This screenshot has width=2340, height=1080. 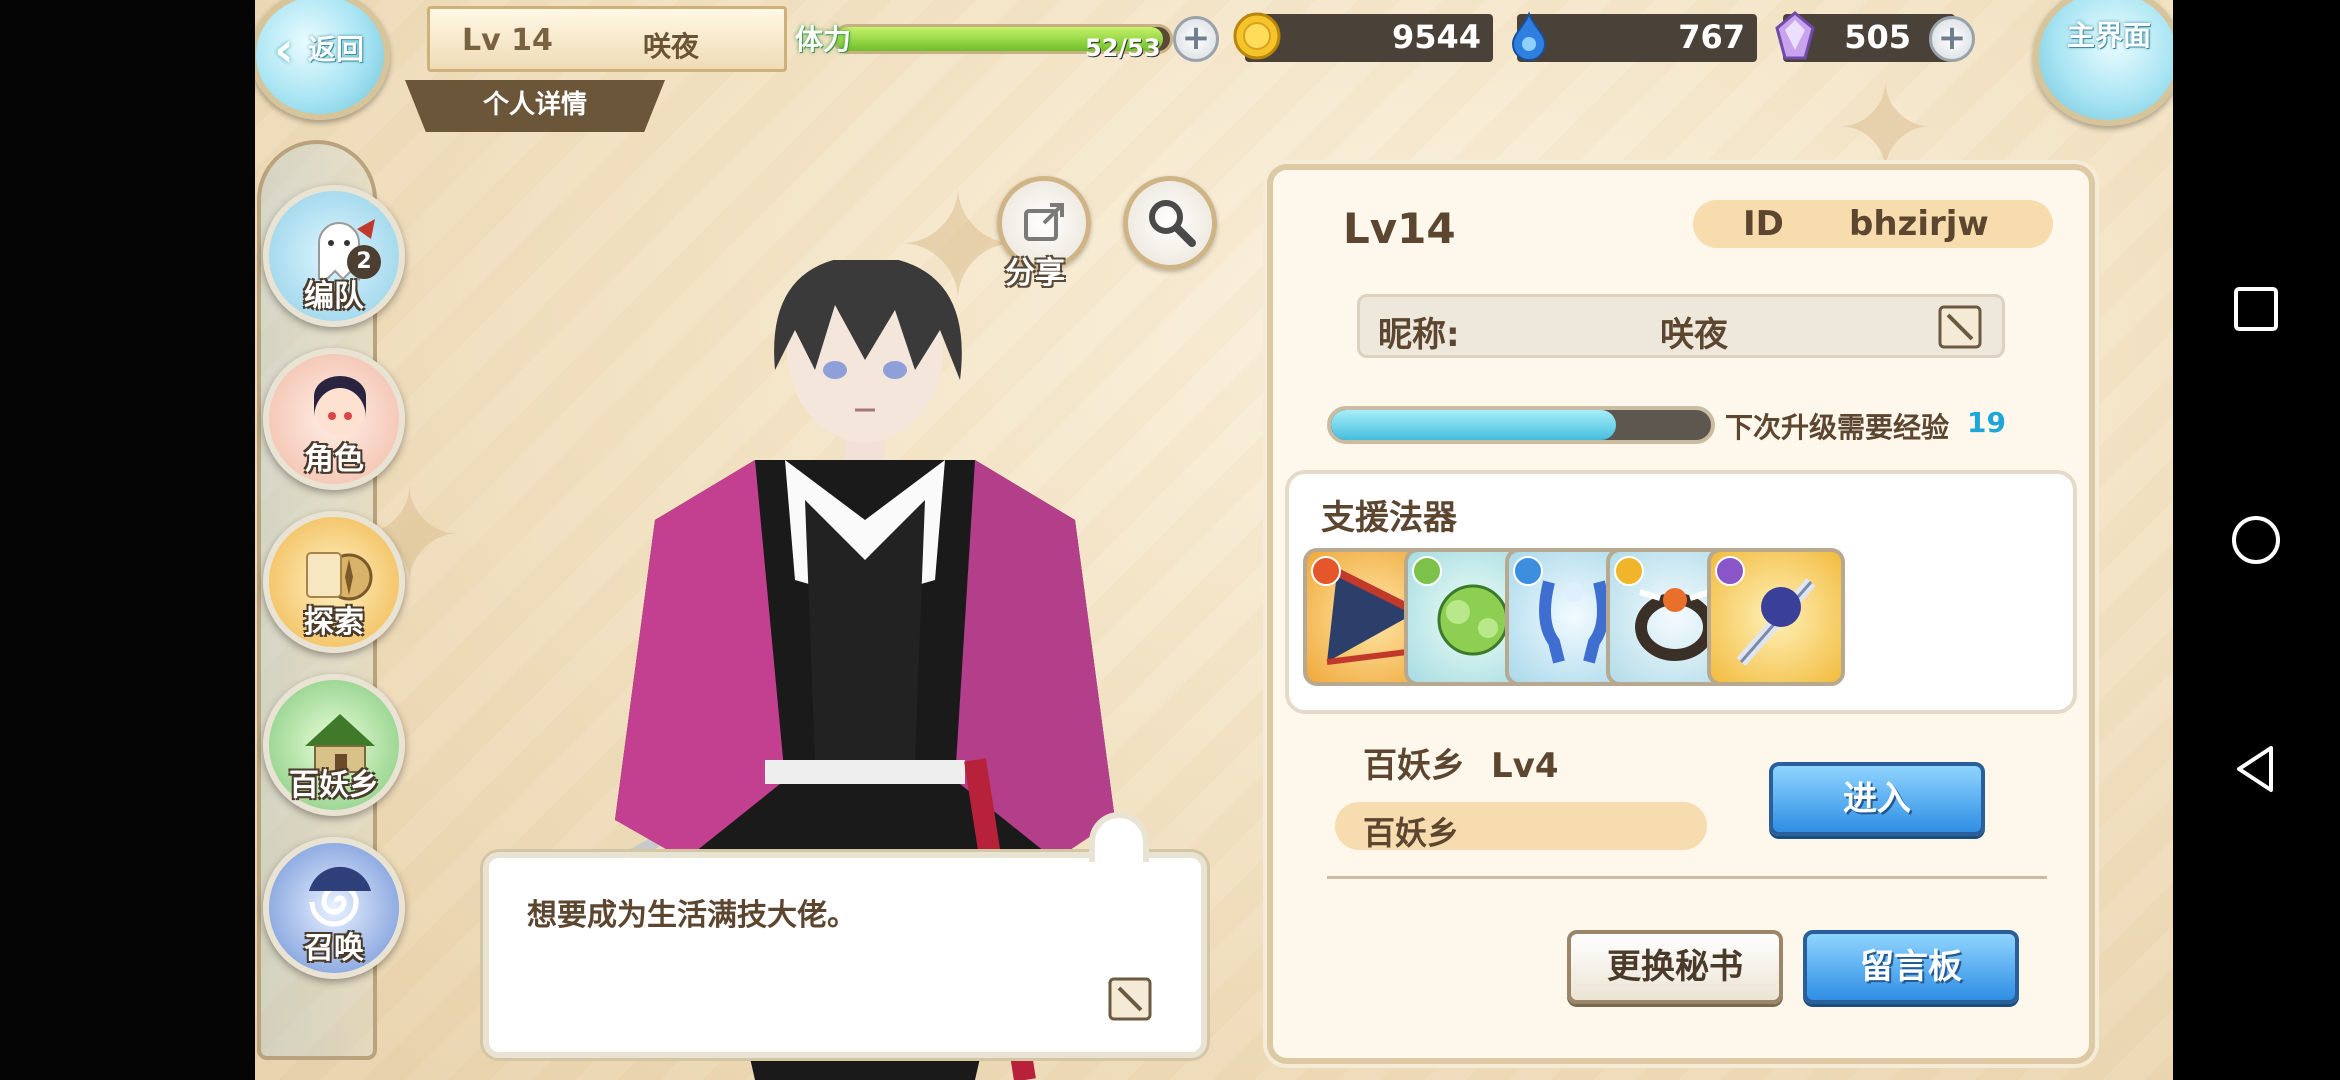 What do you see at coordinates (1986, 422) in the screenshot?
I see `exp-value: 19` at bounding box center [1986, 422].